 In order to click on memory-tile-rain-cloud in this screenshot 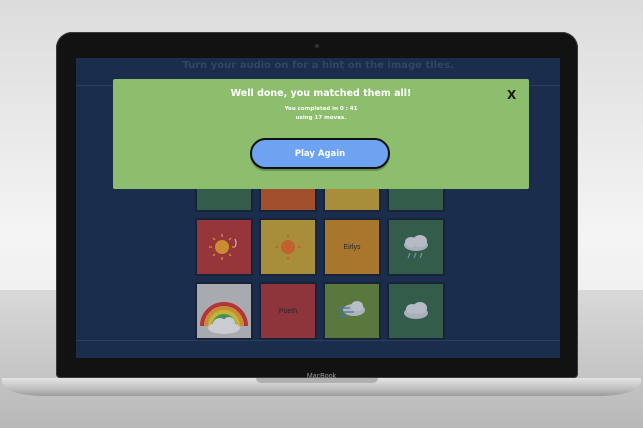, I will do `click(416, 247)`.